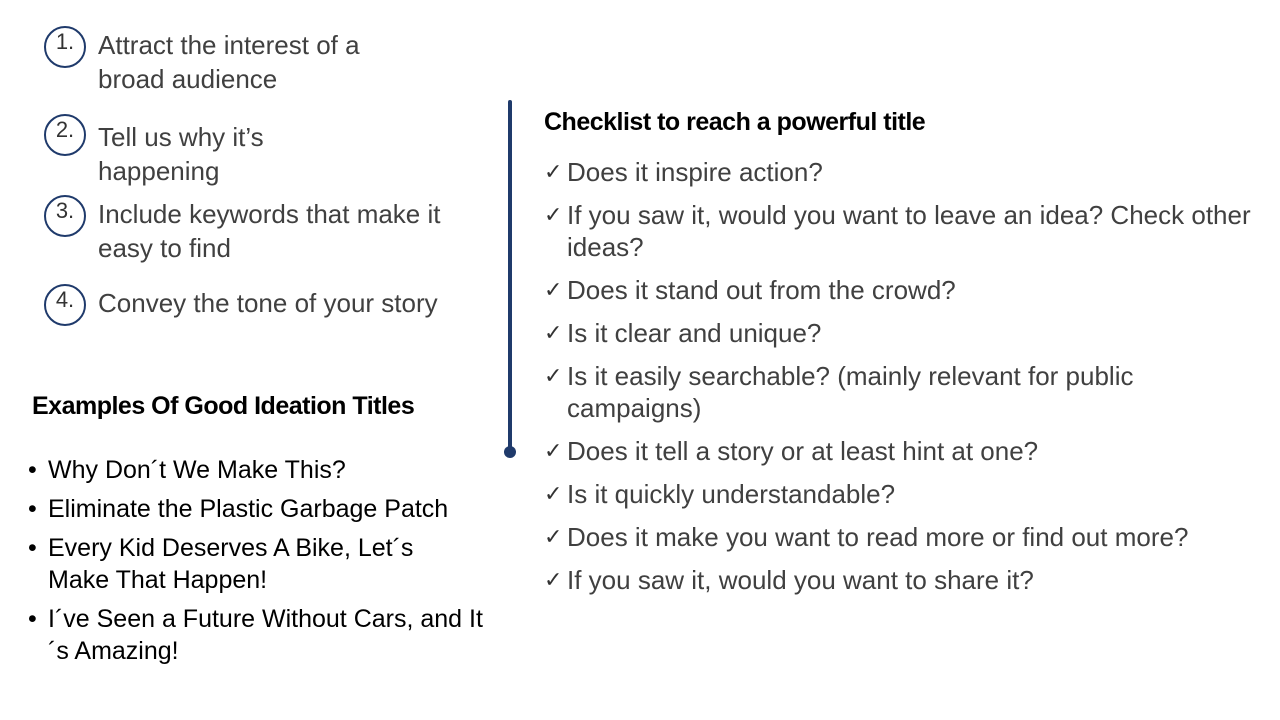 The width and height of the screenshot is (1280, 720). What do you see at coordinates (223, 406) in the screenshot?
I see `examples-title: Examples Of Good Ideation Titles` at bounding box center [223, 406].